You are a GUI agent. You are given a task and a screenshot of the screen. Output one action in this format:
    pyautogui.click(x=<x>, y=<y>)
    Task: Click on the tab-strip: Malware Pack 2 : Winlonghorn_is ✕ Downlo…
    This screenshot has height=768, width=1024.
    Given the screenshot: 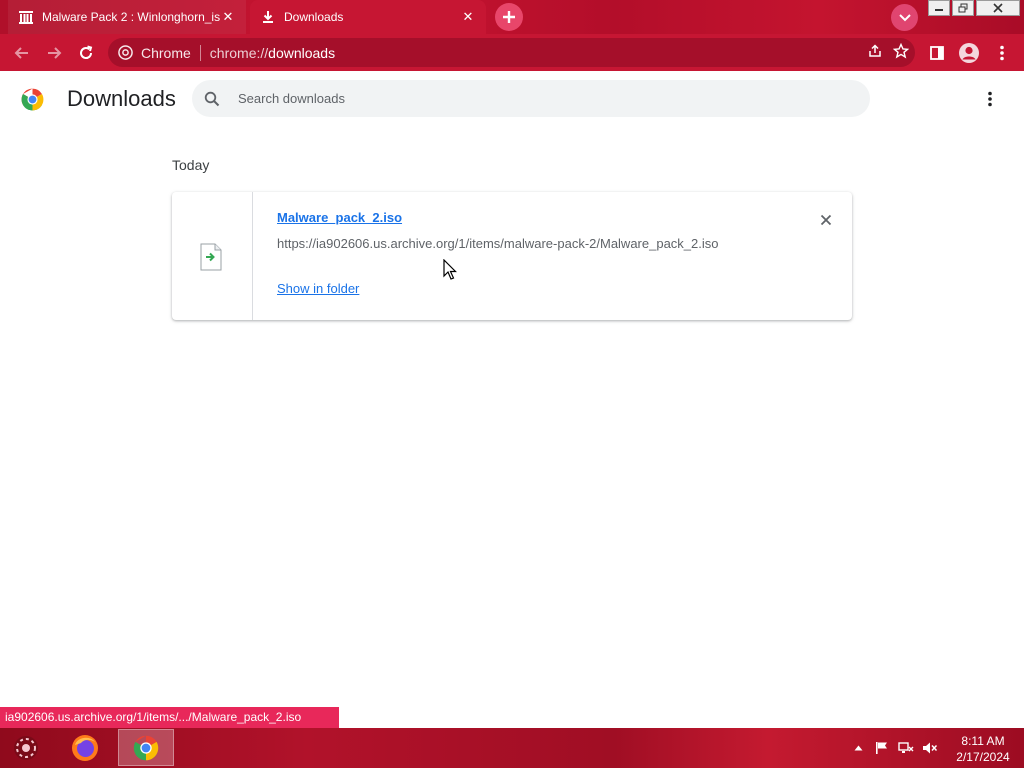 What is the action you would take?
    pyautogui.click(x=512, y=17)
    